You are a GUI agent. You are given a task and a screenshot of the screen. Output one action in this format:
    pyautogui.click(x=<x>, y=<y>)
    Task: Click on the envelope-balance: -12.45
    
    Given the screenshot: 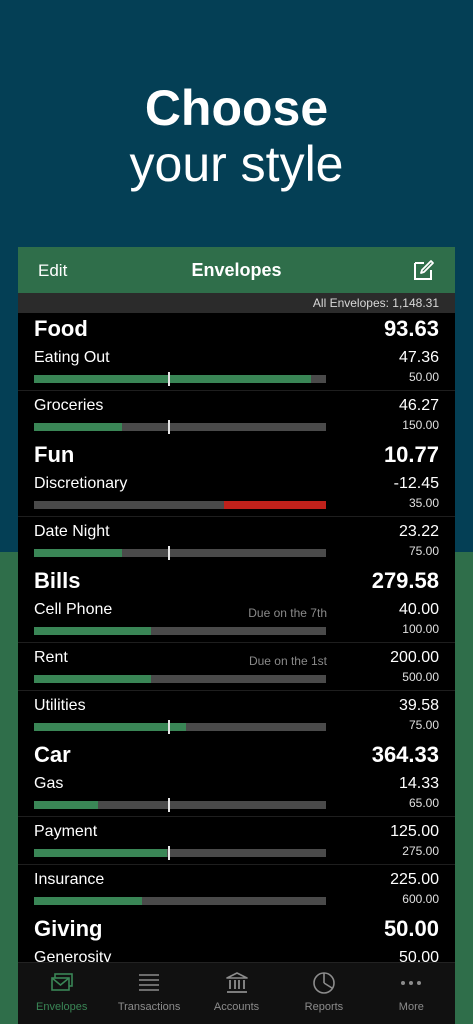 What is the action you would take?
    pyautogui.click(x=416, y=483)
    